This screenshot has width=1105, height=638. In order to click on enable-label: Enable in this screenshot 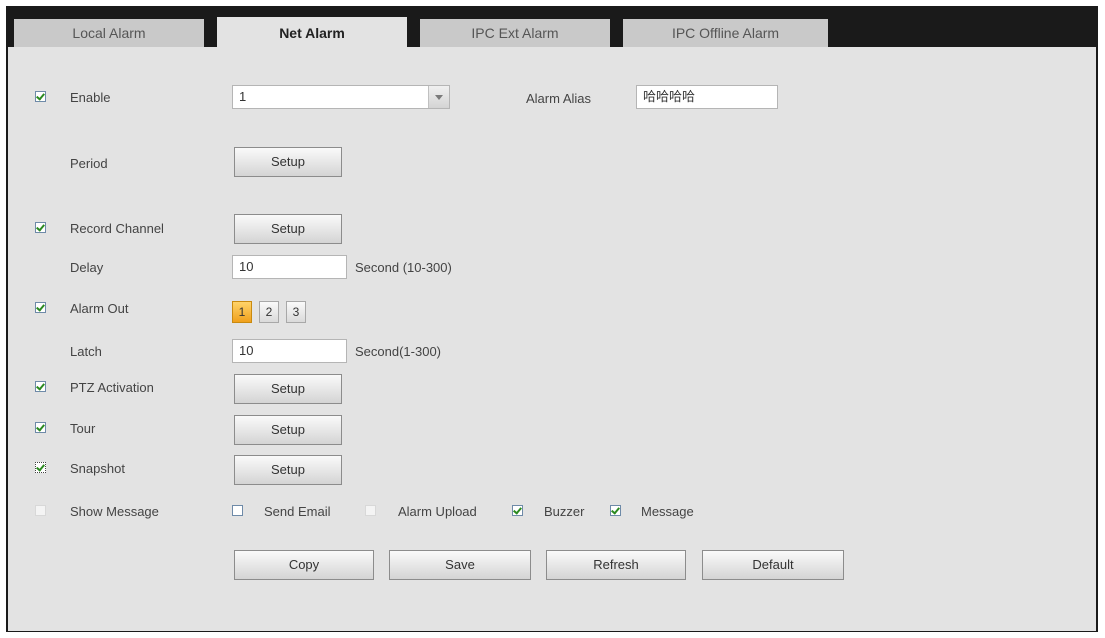, I will do `click(90, 97)`.